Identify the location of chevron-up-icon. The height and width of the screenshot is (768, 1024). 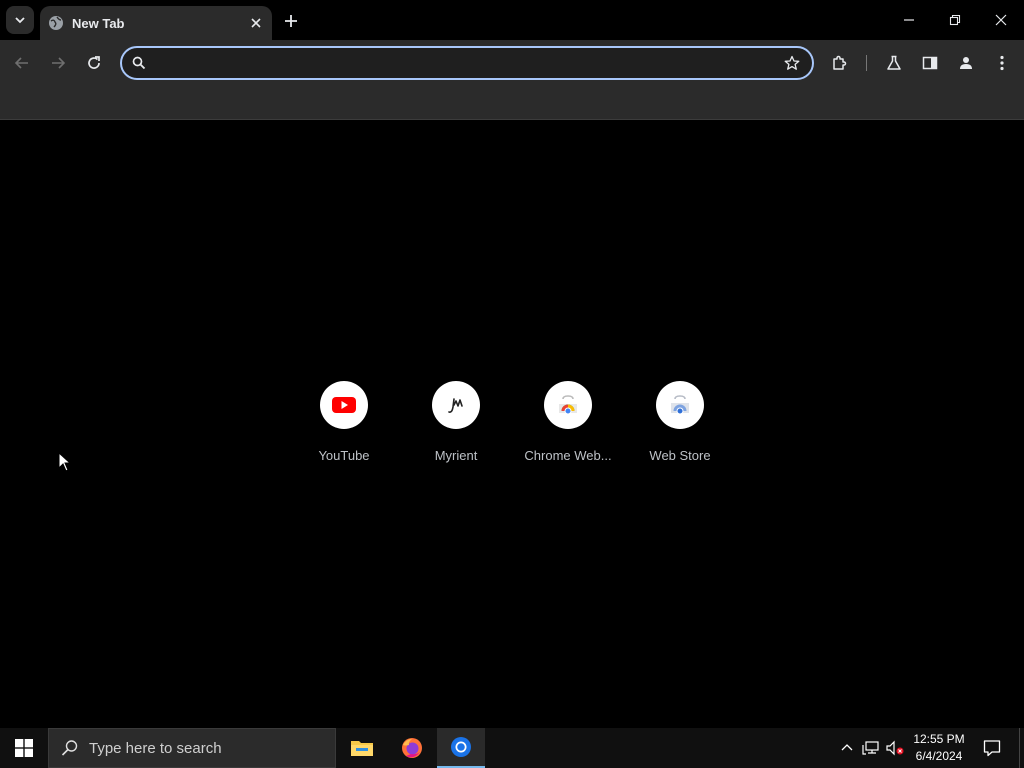
(847, 747).